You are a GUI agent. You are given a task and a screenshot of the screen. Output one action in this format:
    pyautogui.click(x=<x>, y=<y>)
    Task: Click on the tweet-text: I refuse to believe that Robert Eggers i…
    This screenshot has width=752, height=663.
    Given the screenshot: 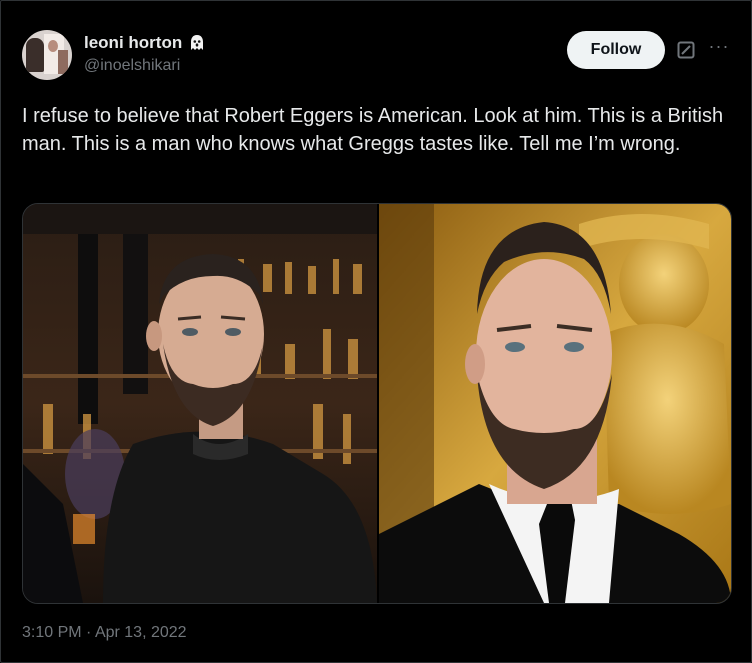 What is the action you would take?
    pyautogui.click(x=373, y=130)
    